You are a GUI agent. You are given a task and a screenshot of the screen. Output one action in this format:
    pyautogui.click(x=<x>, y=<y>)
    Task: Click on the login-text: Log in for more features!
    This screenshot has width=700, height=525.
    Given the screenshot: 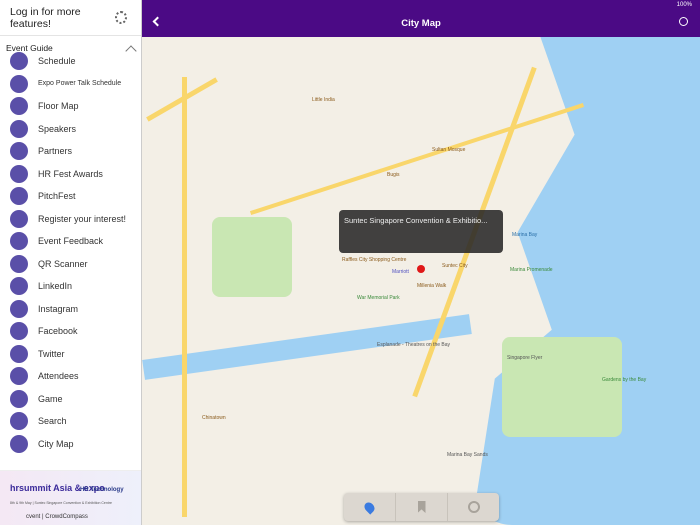 What is the action you would take?
    pyautogui.click(x=62, y=18)
    